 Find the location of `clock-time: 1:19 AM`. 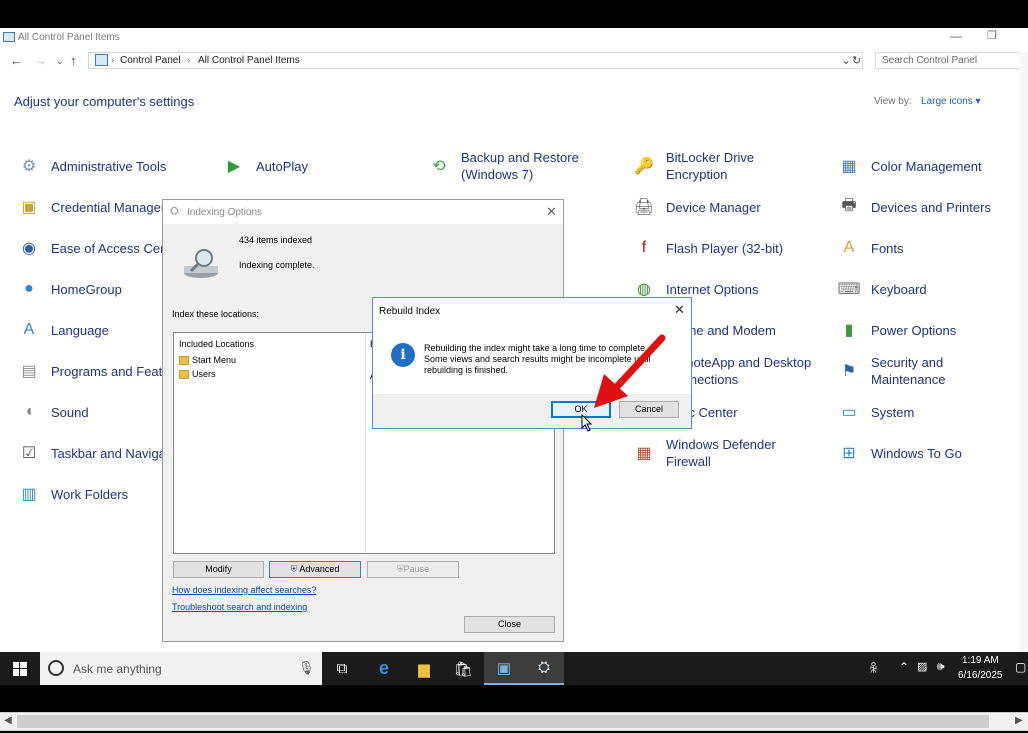

clock-time: 1:19 AM is located at coordinates (980, 660).